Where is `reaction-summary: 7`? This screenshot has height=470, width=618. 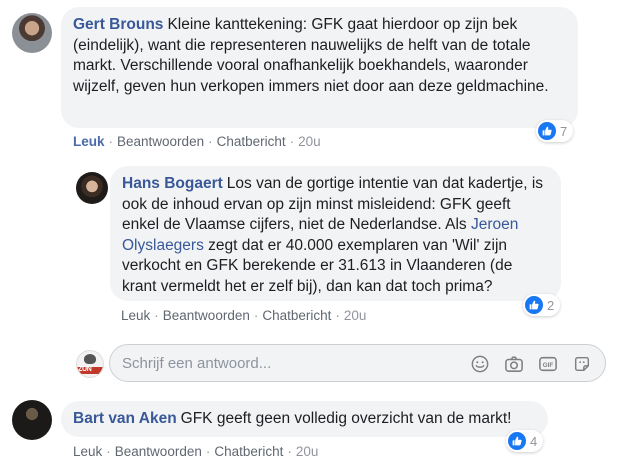
reaction-summary: 7 is located at coordinates (555, 131).